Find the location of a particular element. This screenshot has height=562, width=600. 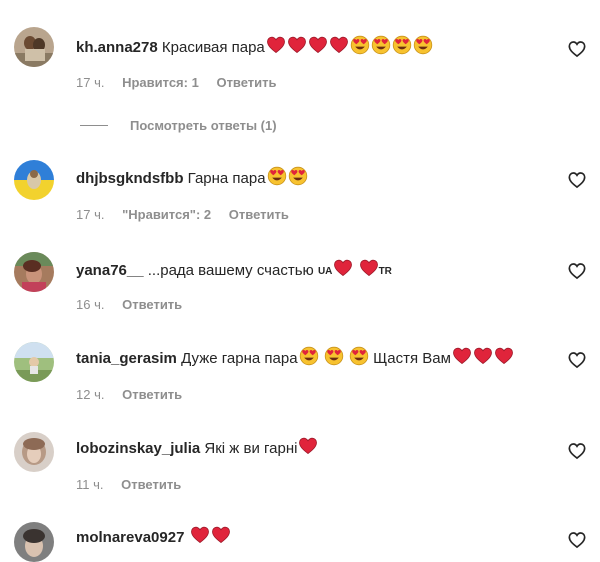

likes-count: Нравится: 1 is located at coordinates (160, 82).